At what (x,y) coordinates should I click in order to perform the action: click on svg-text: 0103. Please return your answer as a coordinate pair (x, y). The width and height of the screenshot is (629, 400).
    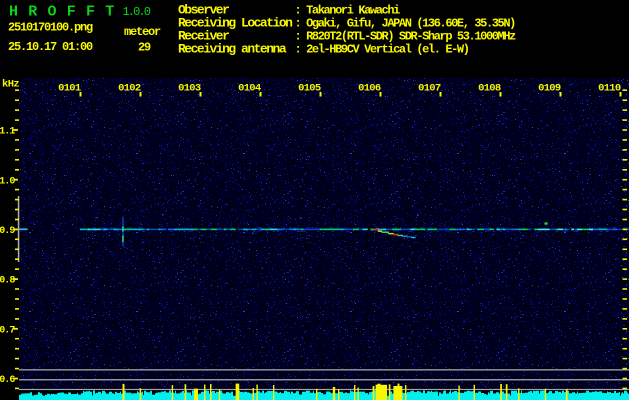
    Looking at the image, I should click on (189, 89).